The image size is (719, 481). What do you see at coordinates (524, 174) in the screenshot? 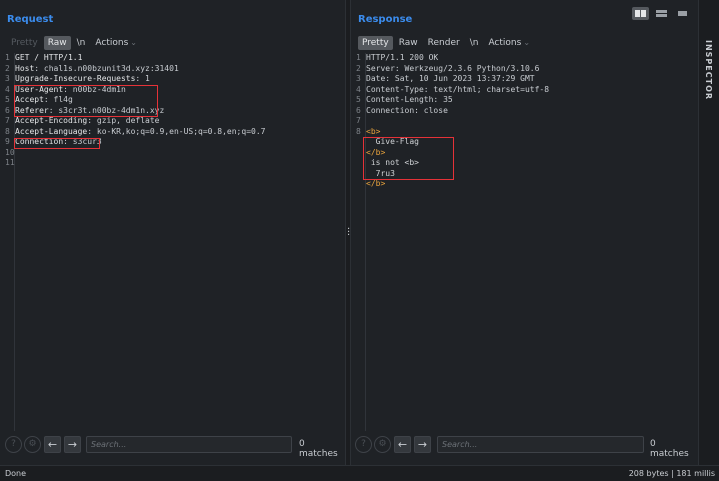
I see `code-line: 7ru3` at bounding box center [524, 174].